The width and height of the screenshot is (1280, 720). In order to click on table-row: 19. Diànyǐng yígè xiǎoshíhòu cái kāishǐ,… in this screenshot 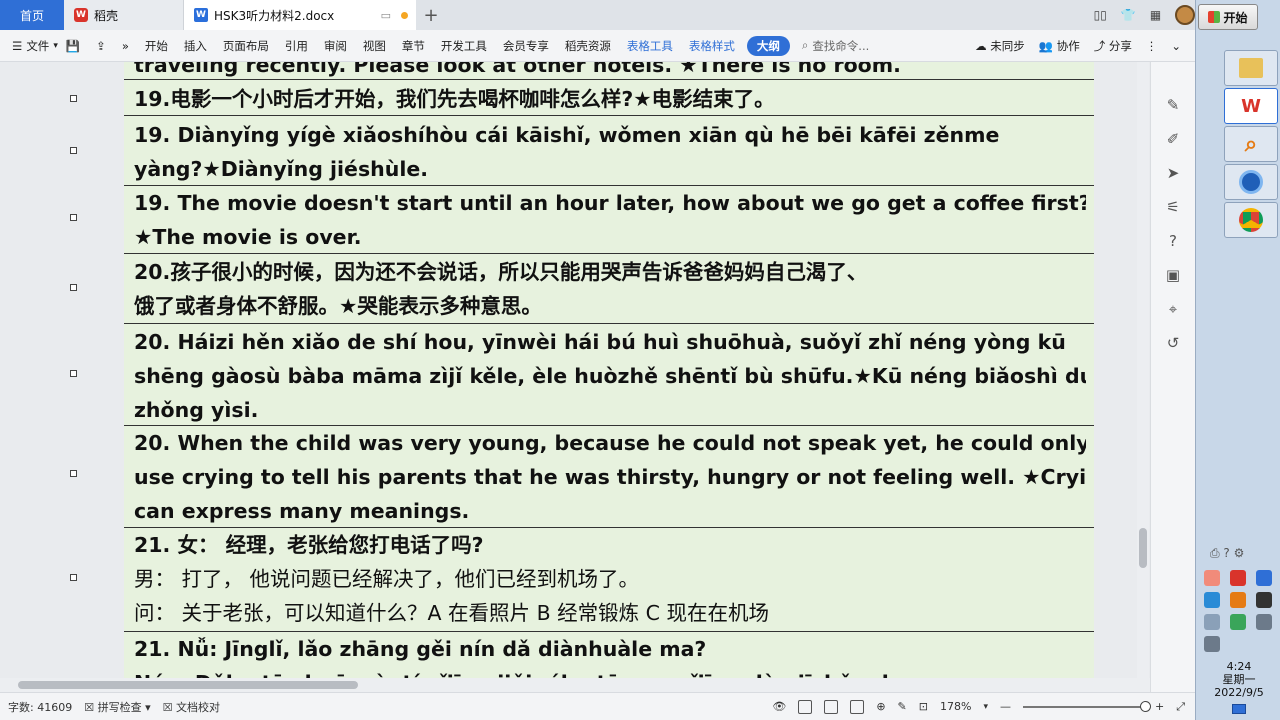, I will do `click(609, 151)`.